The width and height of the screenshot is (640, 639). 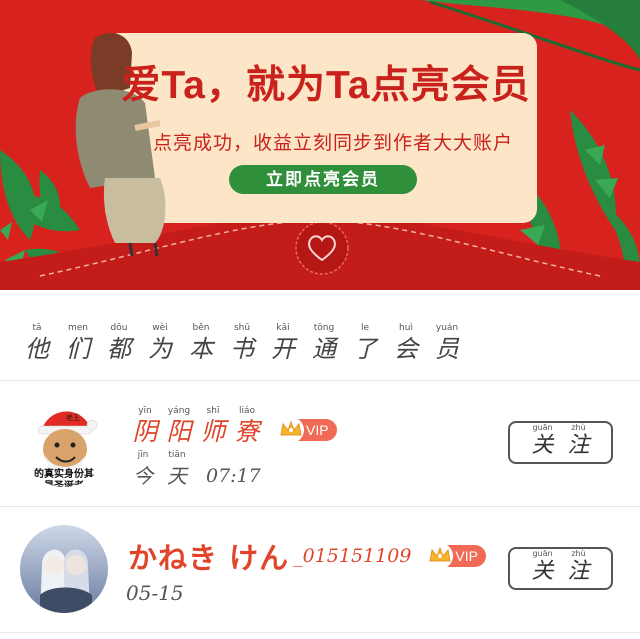 I want to click on ruby-character: shī 师, so click(x=213, y=426).